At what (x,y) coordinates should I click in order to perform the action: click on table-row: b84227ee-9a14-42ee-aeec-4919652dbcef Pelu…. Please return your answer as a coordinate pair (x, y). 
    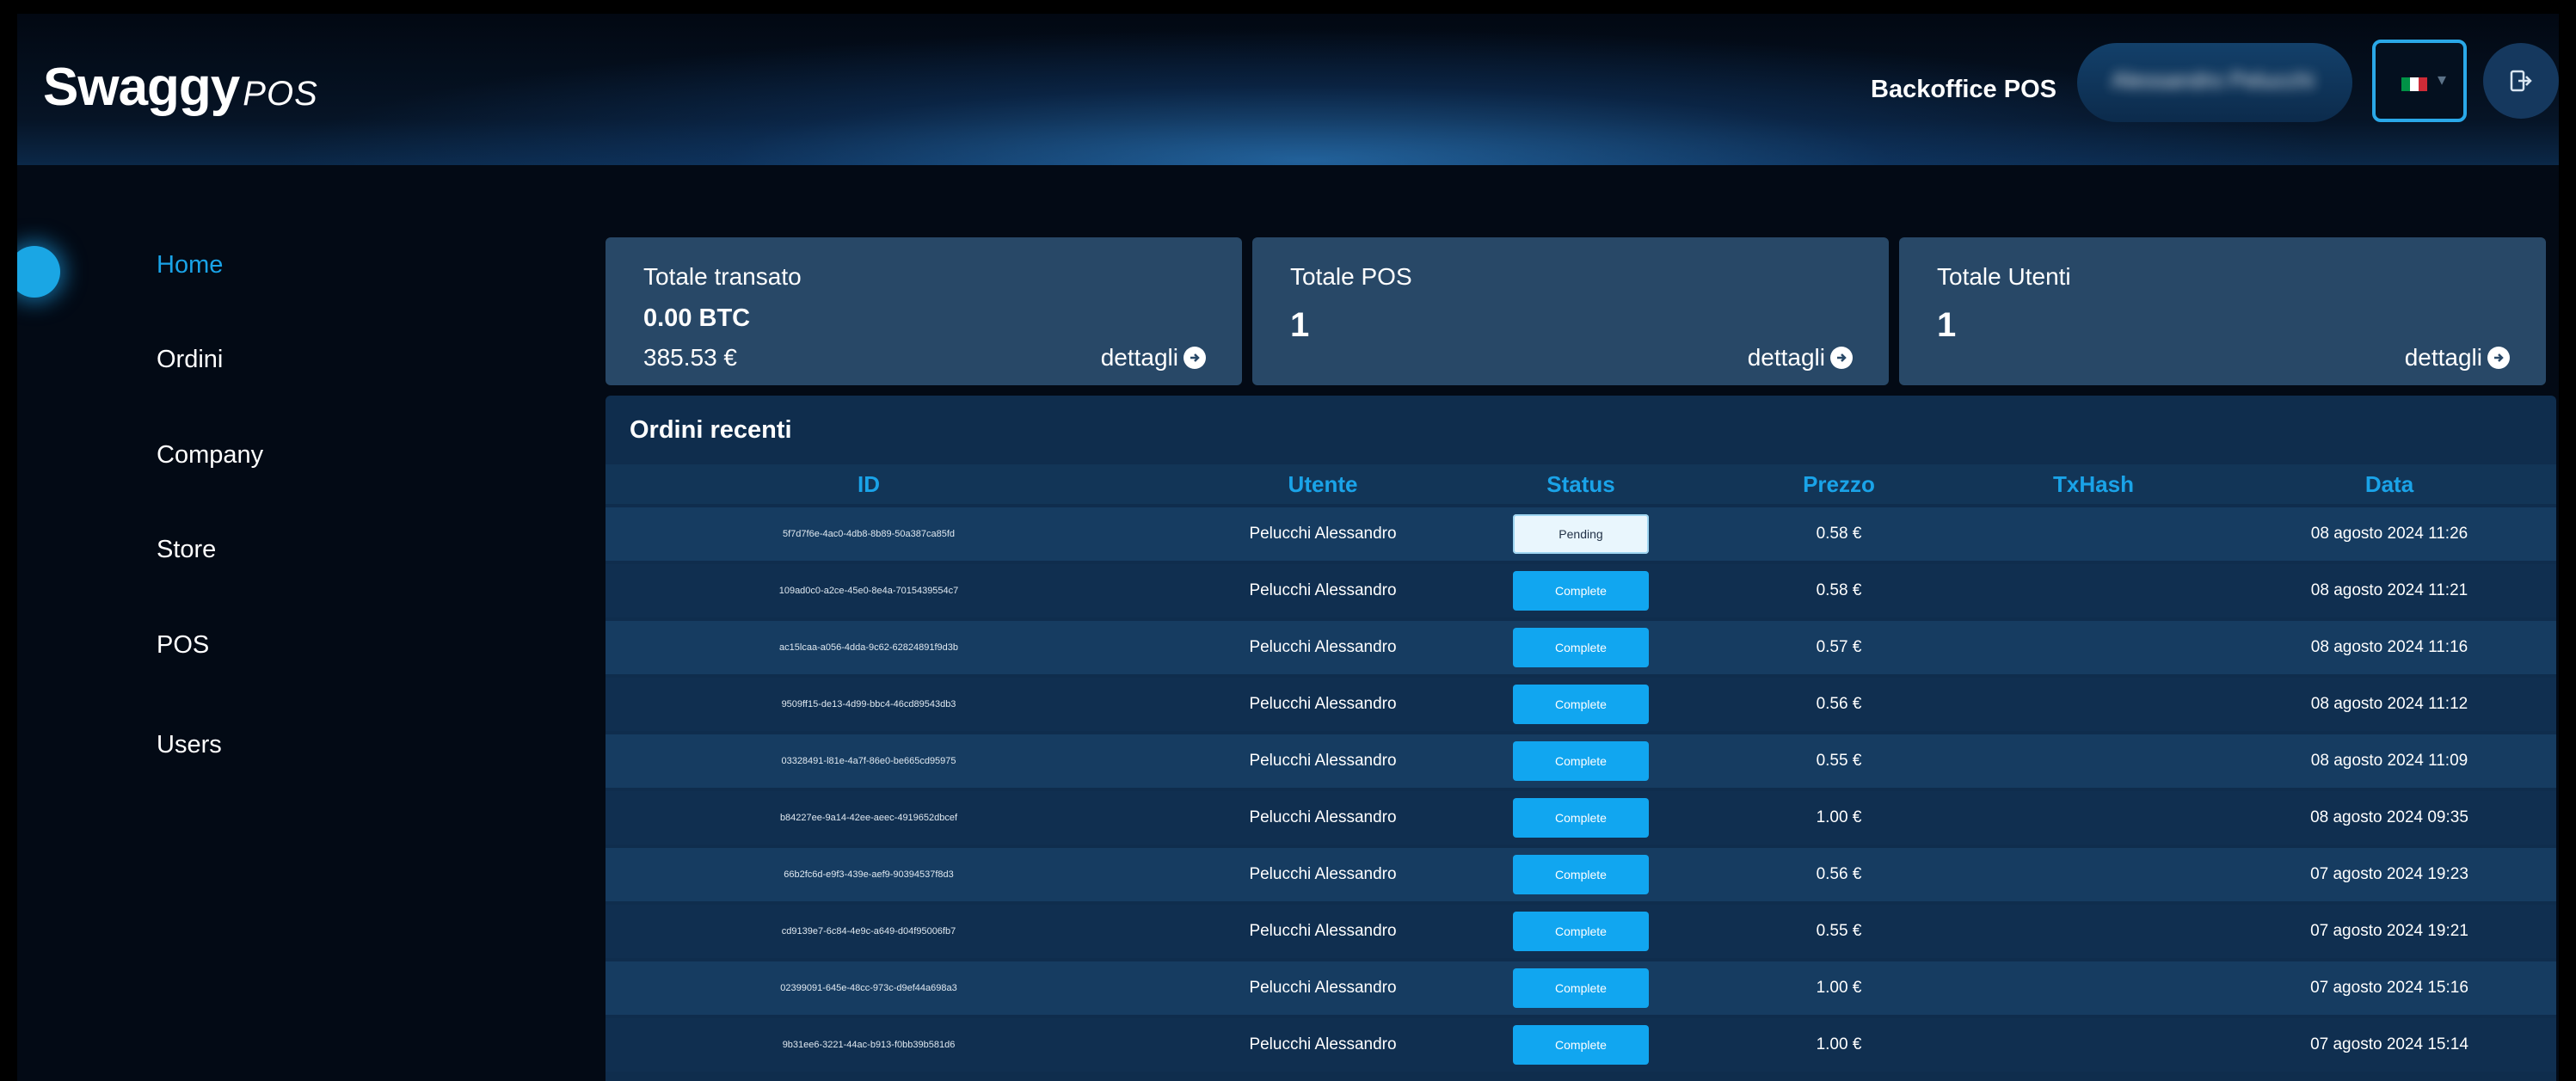
    Looking at the image, I should click on (1581, 818).